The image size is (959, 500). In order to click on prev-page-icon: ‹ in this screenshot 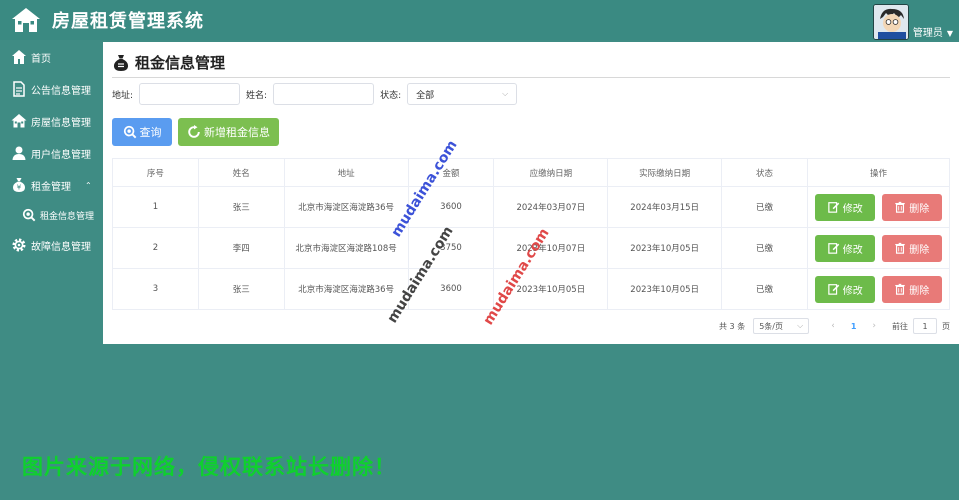, I will do `click(833, 326)`.